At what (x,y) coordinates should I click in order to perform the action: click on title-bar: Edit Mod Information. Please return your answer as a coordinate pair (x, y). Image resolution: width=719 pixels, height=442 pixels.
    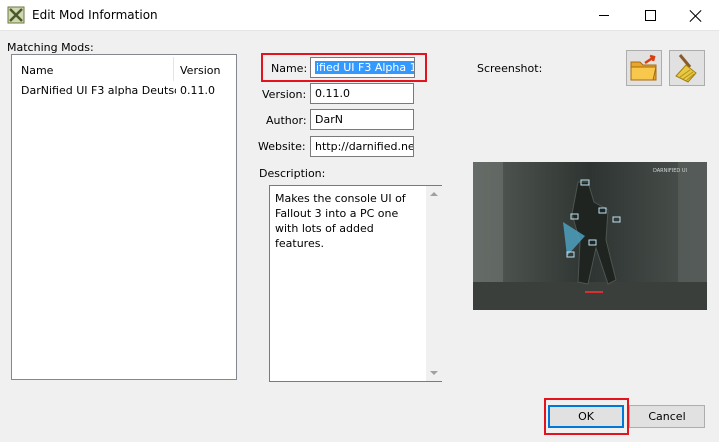
    Looking at the image, I should click on (359, 15).